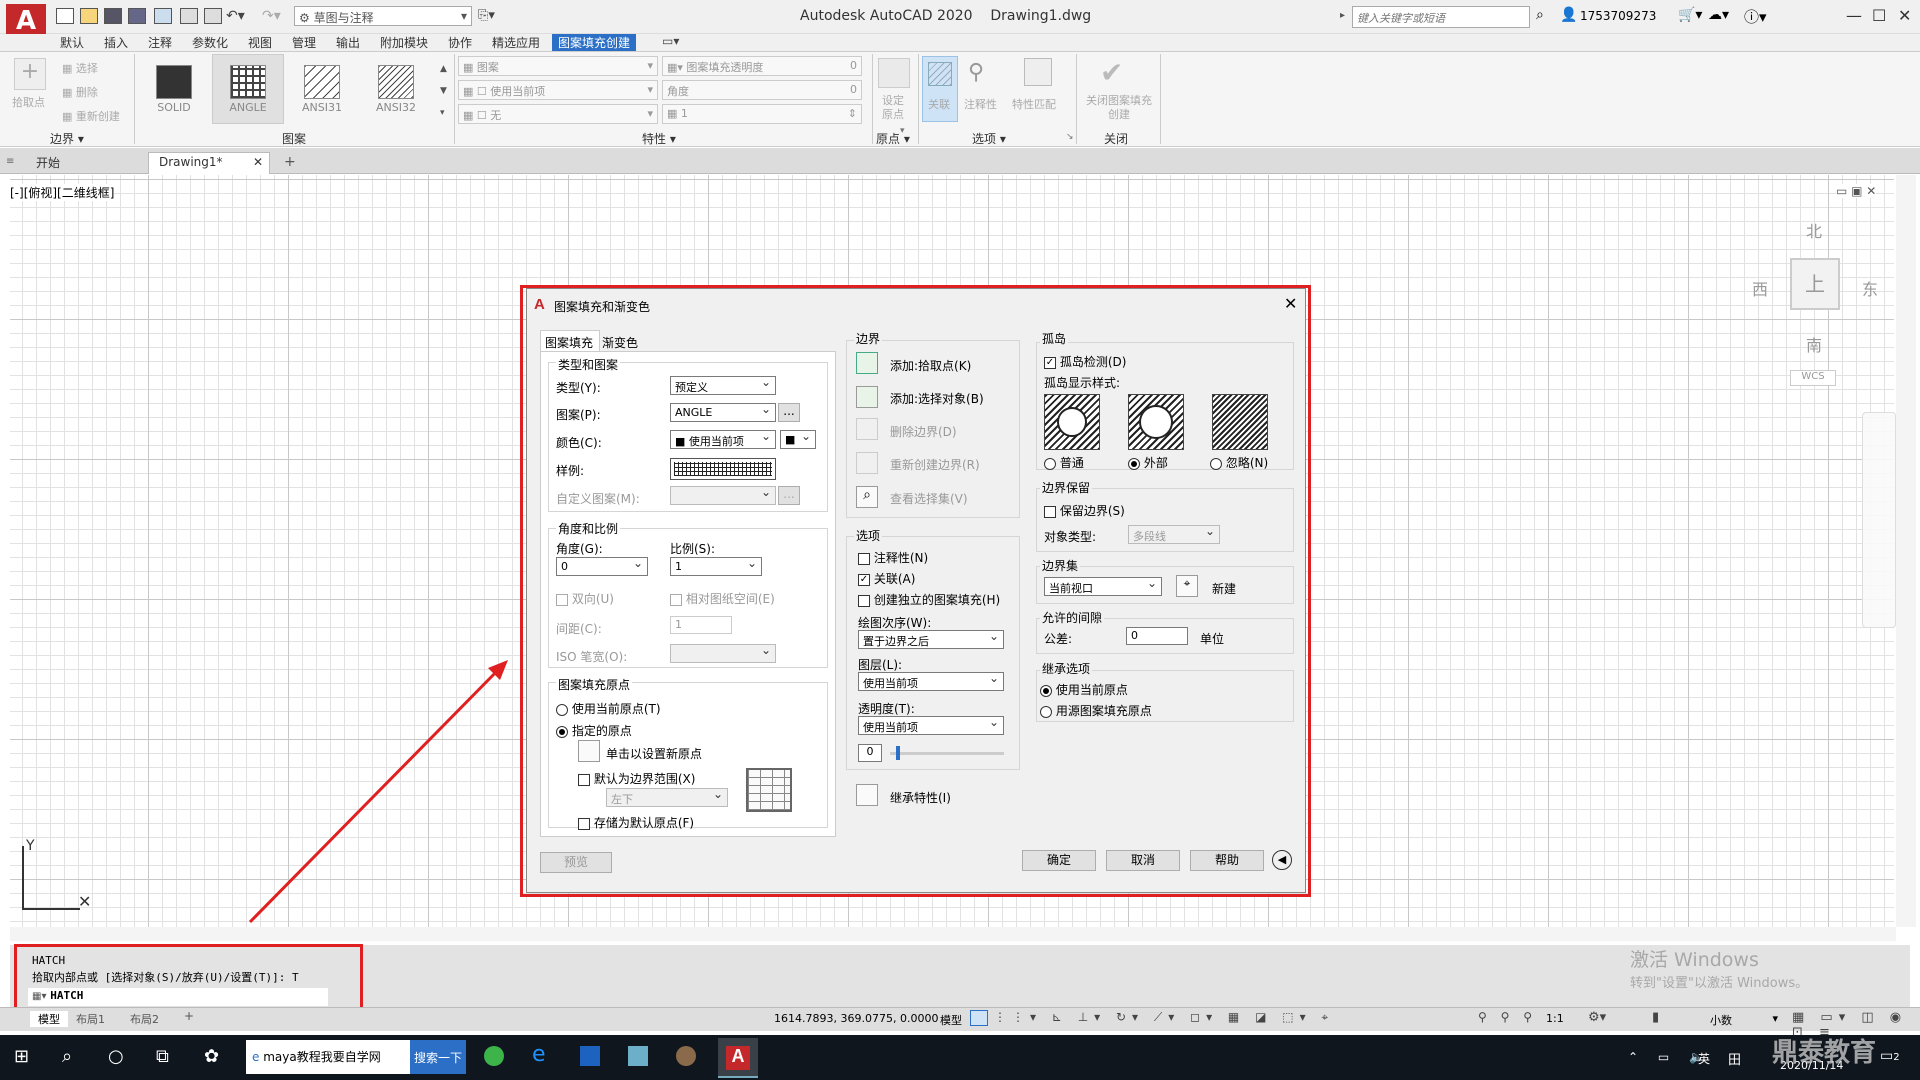 This screenshot has width=1920, height=1080. I want to click on island-outer-icon, so click(1156, 422).